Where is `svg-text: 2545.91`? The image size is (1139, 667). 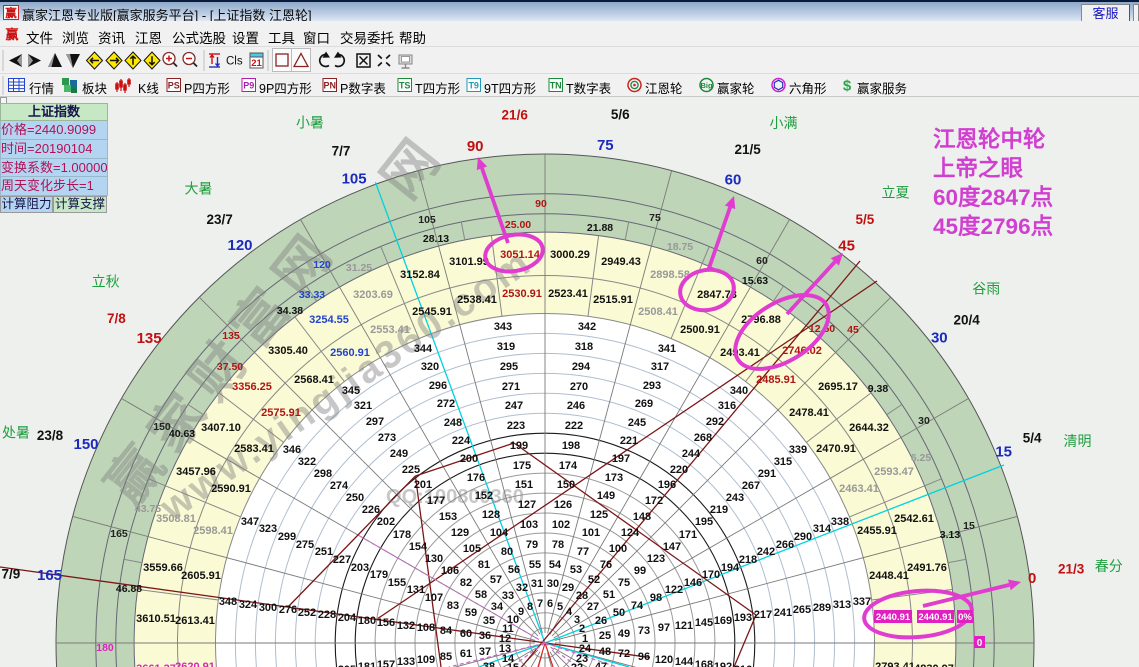 svg-text: 2545.91 is located at coordinates (432, 312).